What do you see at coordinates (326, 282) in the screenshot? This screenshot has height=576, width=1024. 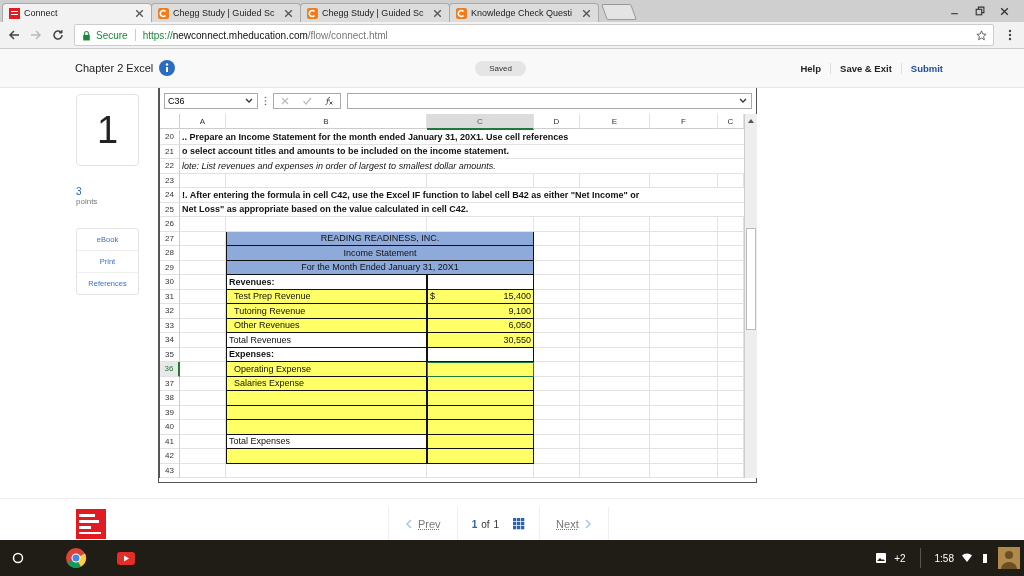 I see `account-cell: Revenues:` at bounding box center [326, 282].